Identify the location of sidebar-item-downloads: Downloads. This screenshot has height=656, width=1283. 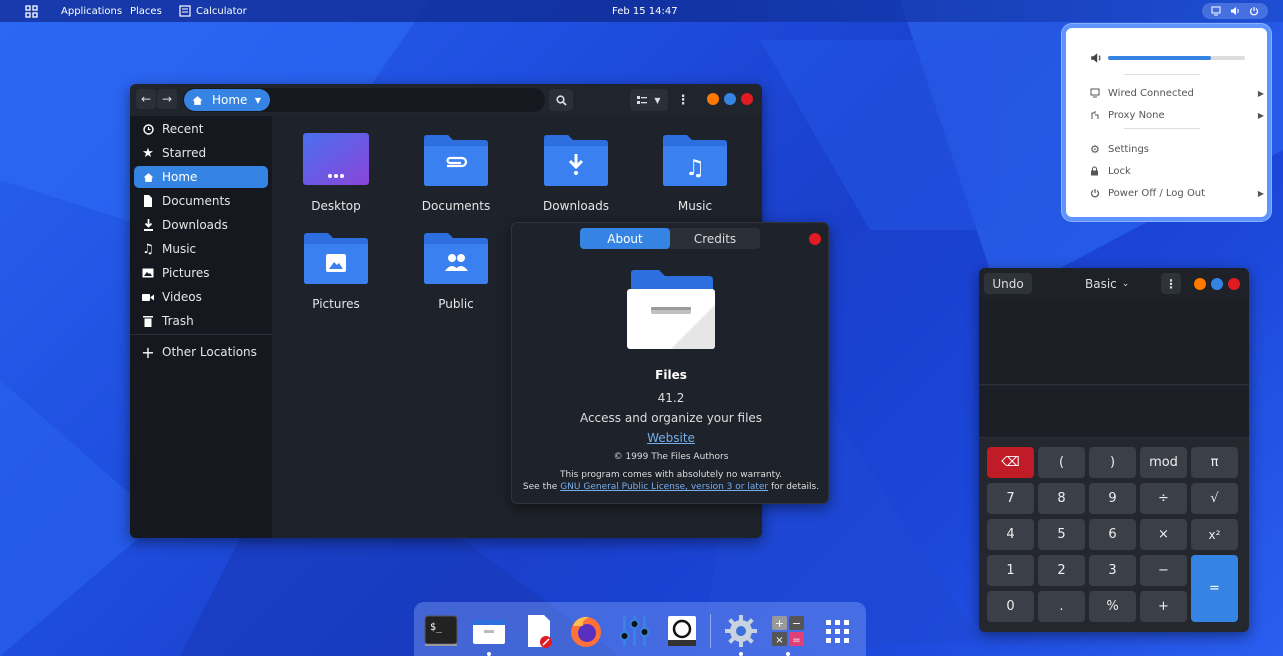
(201, 225).